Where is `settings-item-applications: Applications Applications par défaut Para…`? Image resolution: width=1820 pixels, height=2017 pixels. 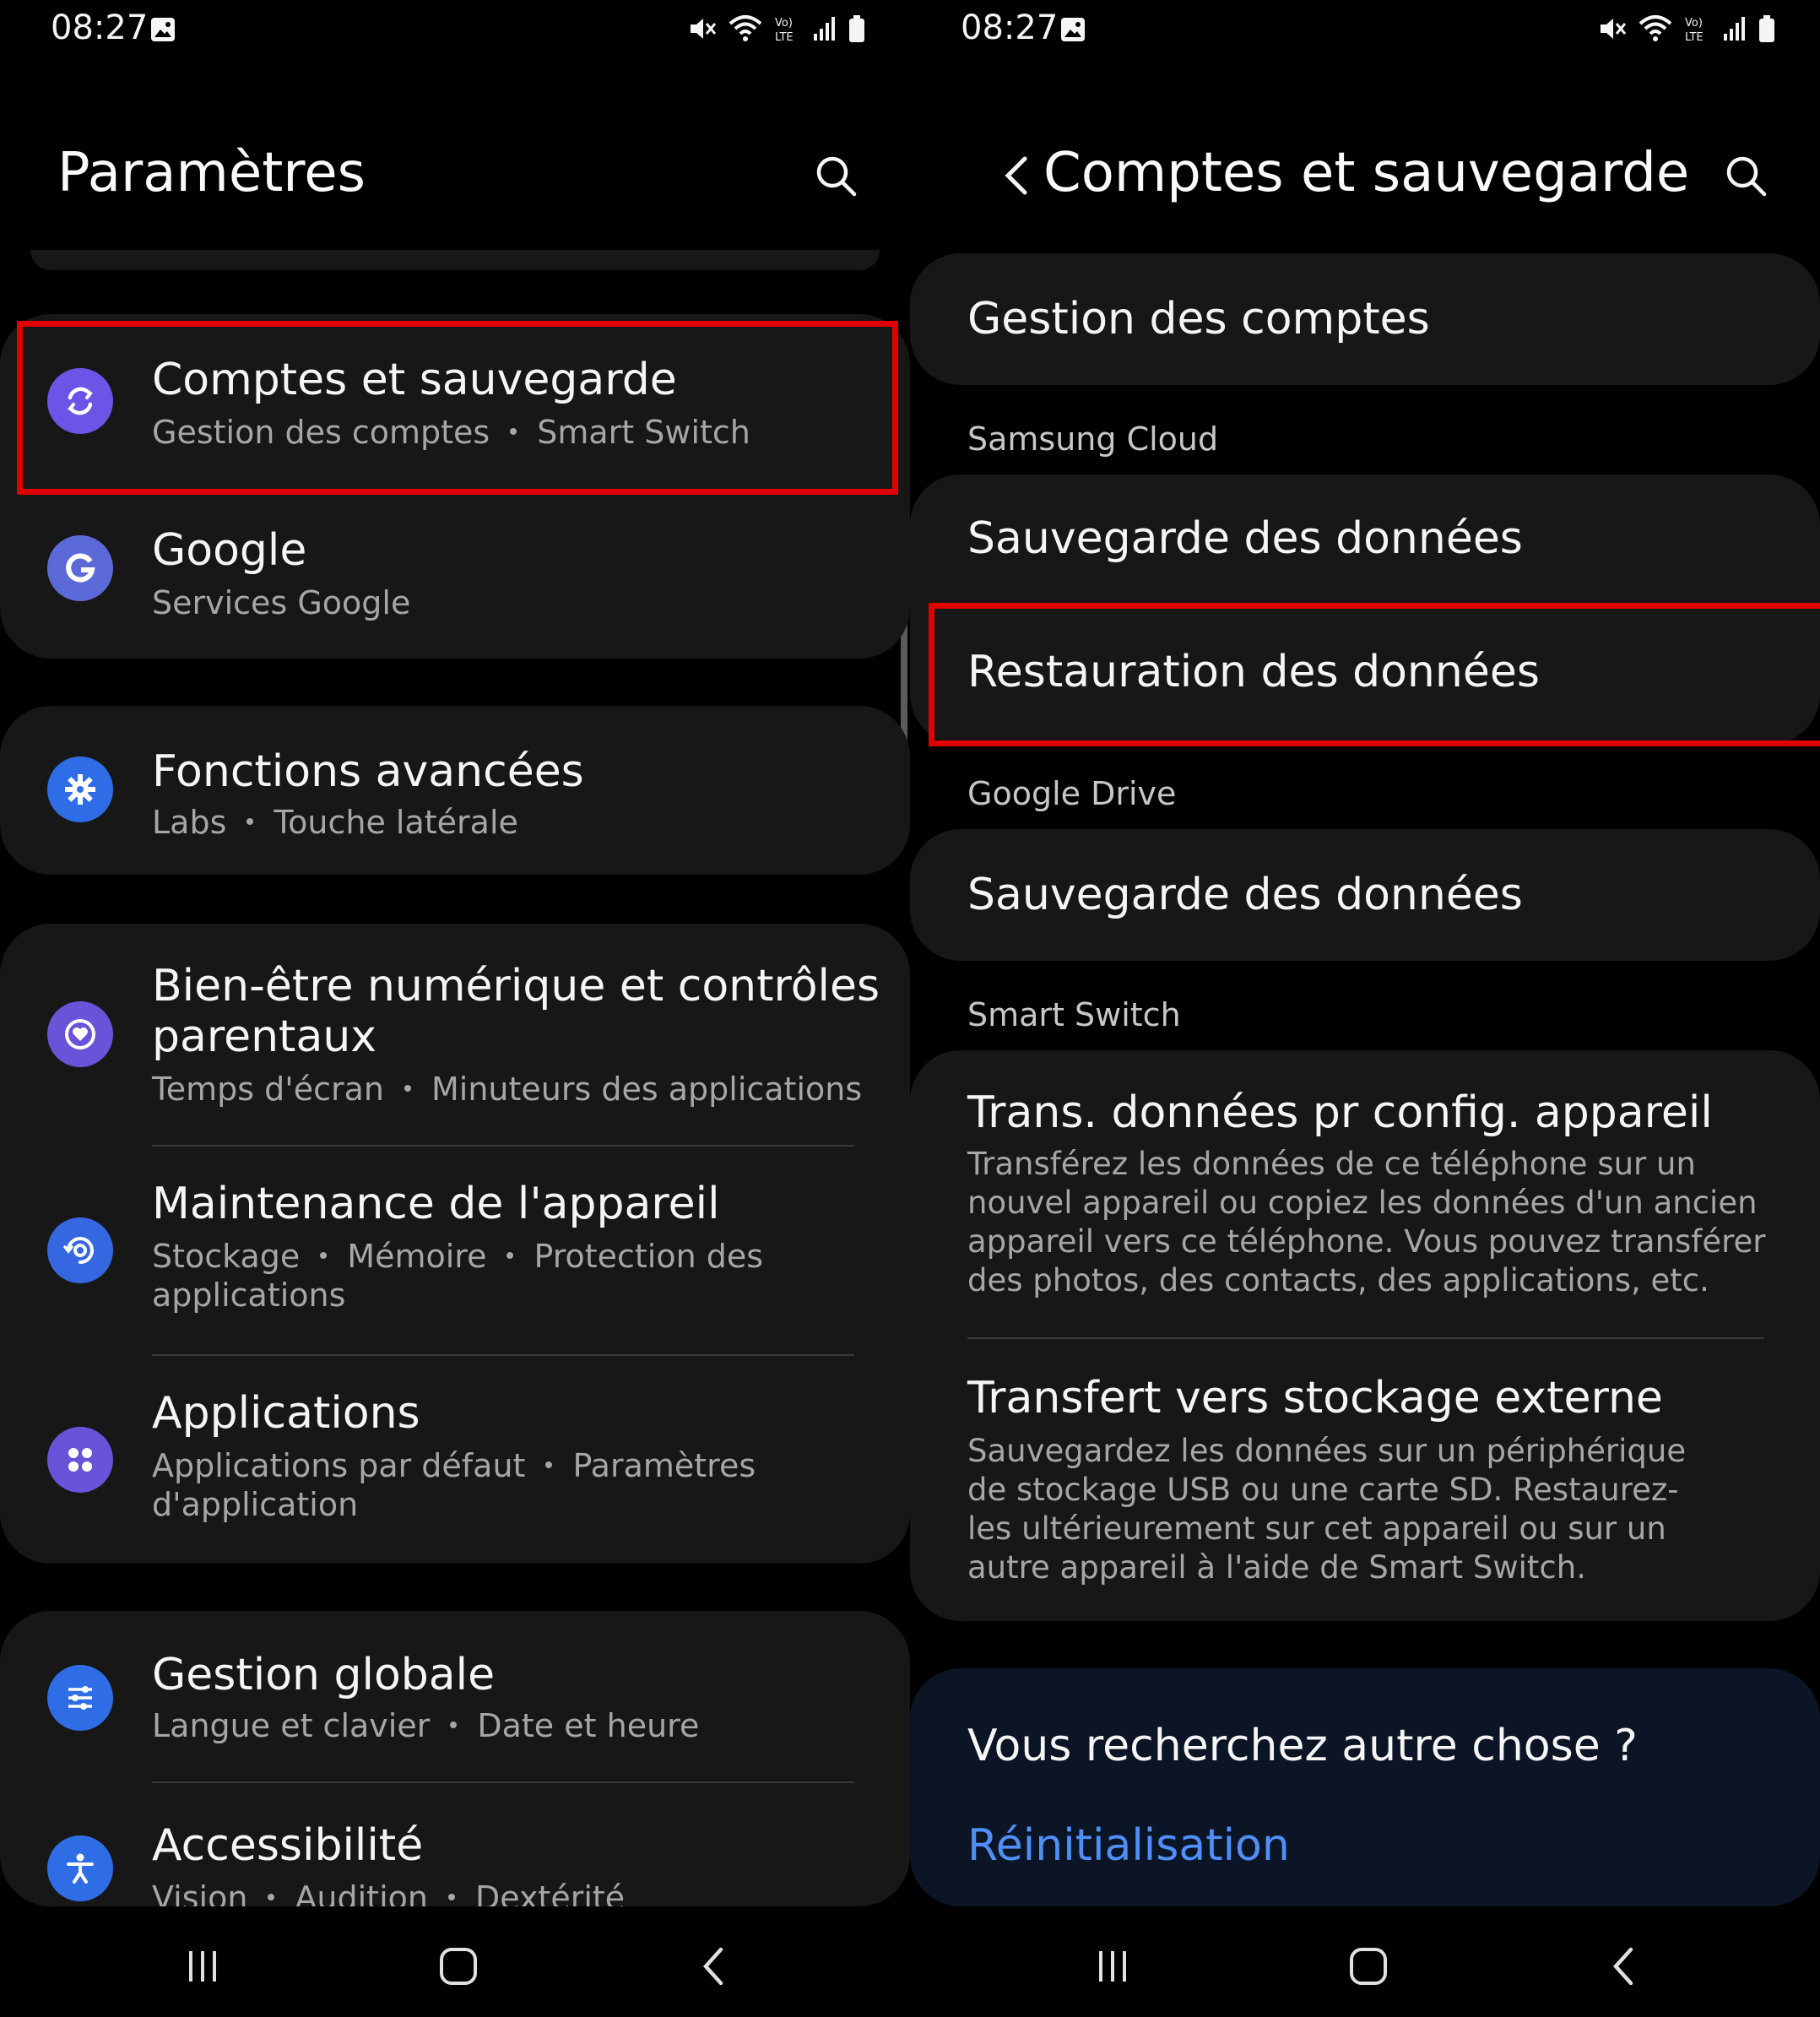 settings-item-applications: Applications Applications par défaut Para… is located at coordinates (455, 1460).